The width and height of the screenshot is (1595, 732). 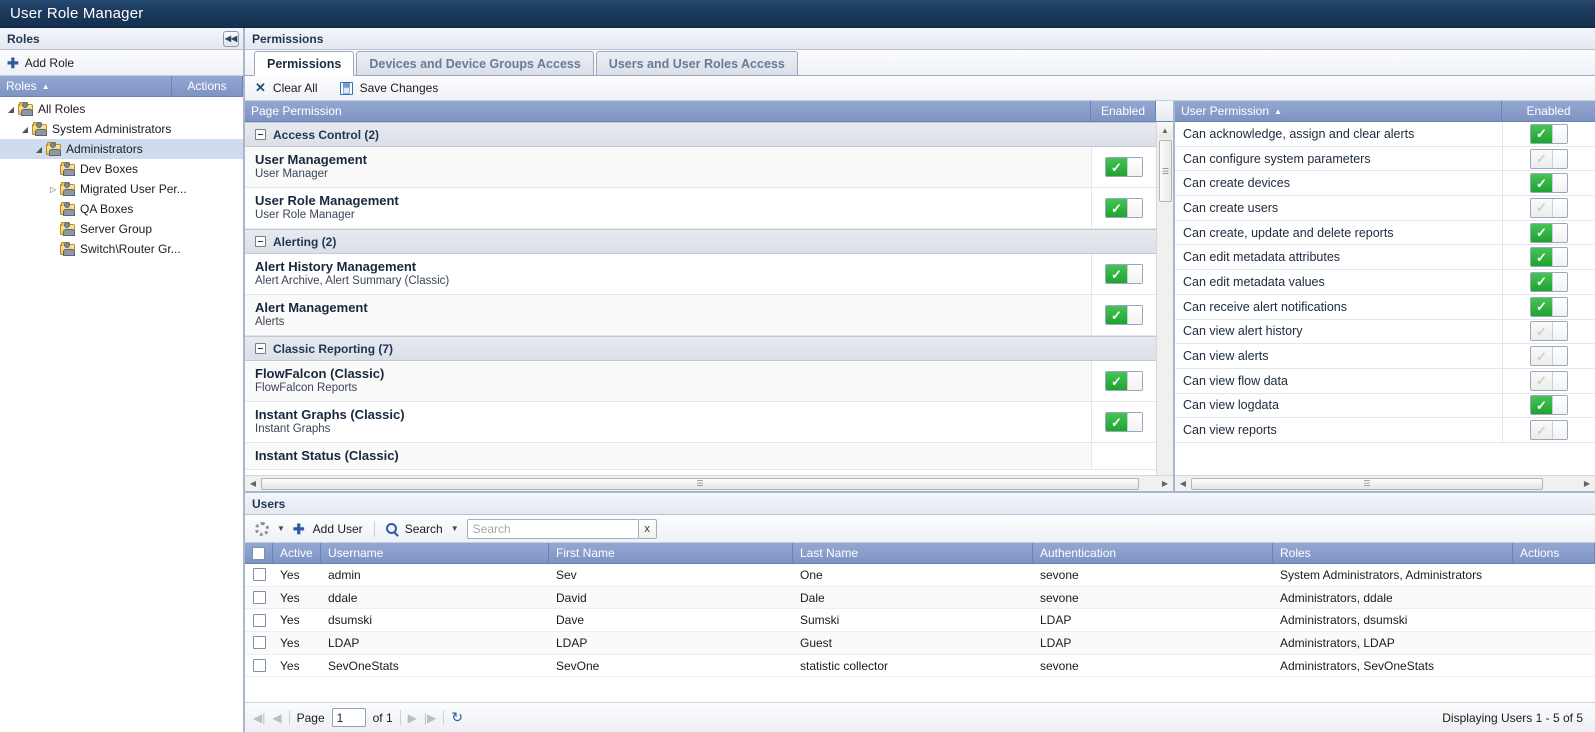 What do you see at coordinates (700, 348) in the screenshot?
I see `permission-group-row: Classic Reporting (7)` at bounding box center [700, 348].